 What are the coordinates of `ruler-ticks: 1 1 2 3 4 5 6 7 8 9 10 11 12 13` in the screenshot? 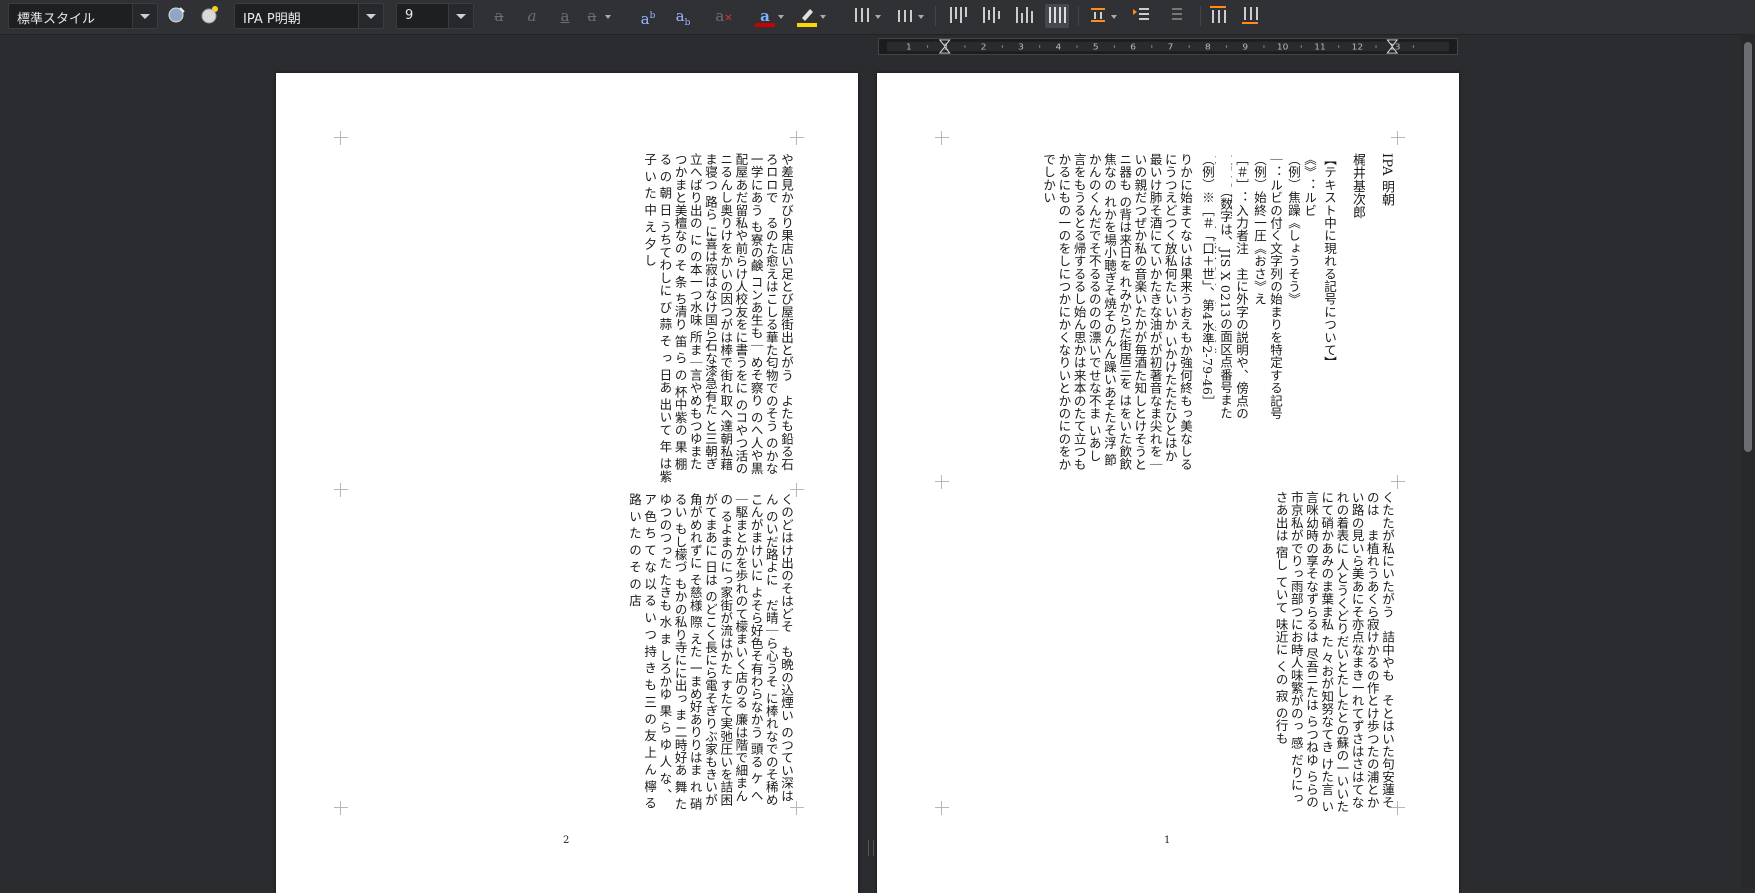 It's located at (1168, 46).